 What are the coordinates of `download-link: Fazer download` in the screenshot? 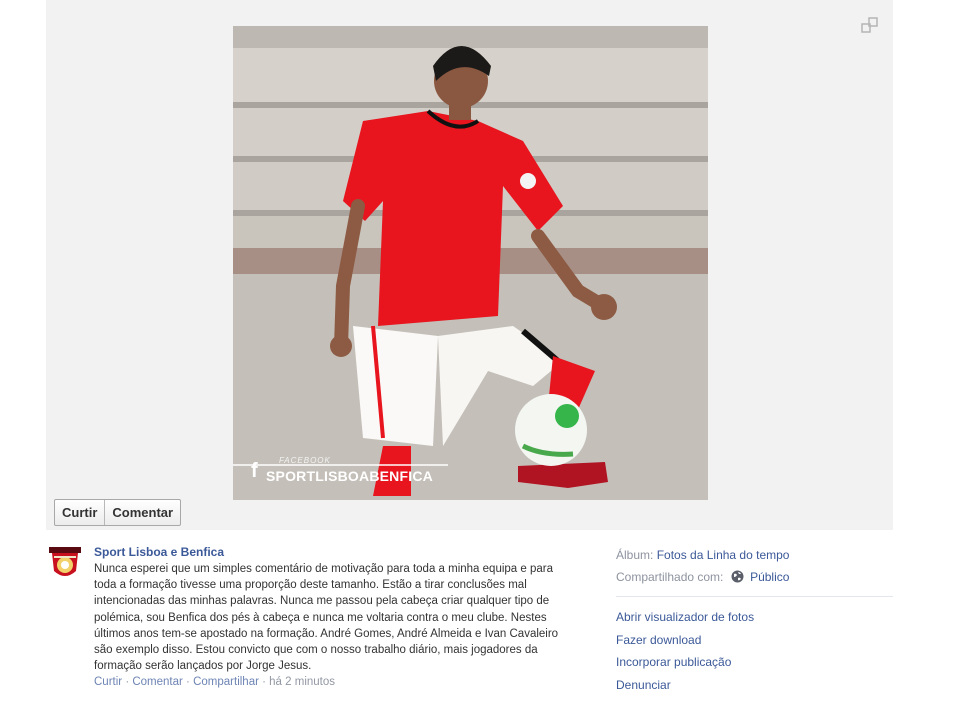 It's located at (754, 640).